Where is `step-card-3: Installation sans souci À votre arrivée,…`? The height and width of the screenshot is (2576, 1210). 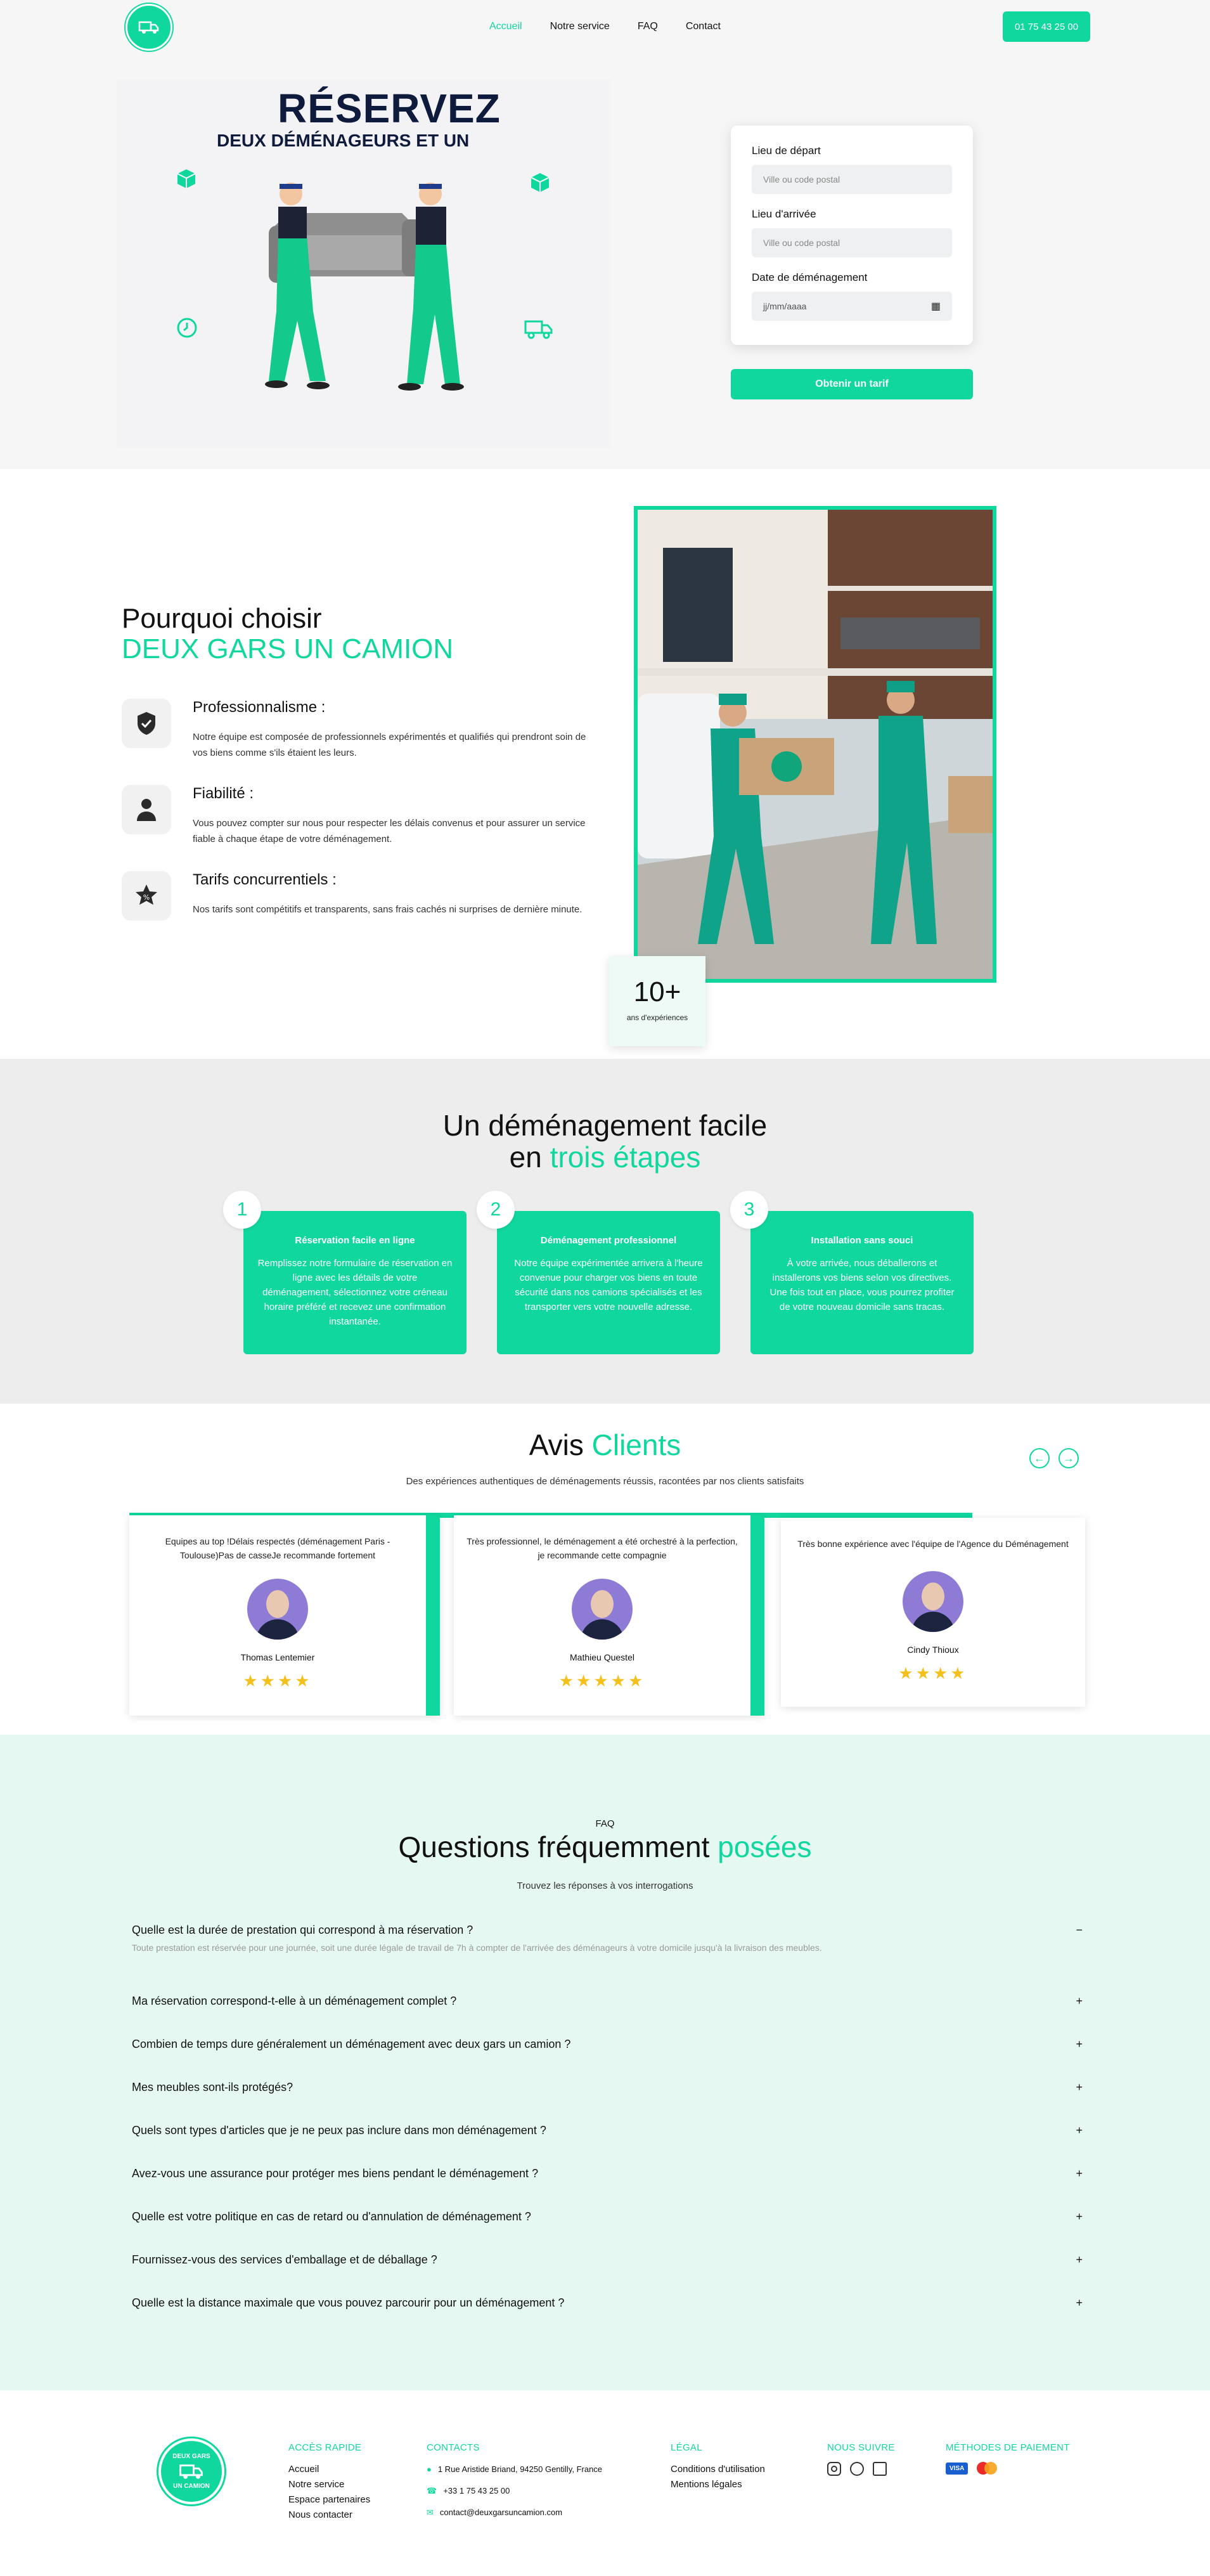
step-card-3: Installation sans souci À votre arrivée,… is located at coordinates (862, 1282).